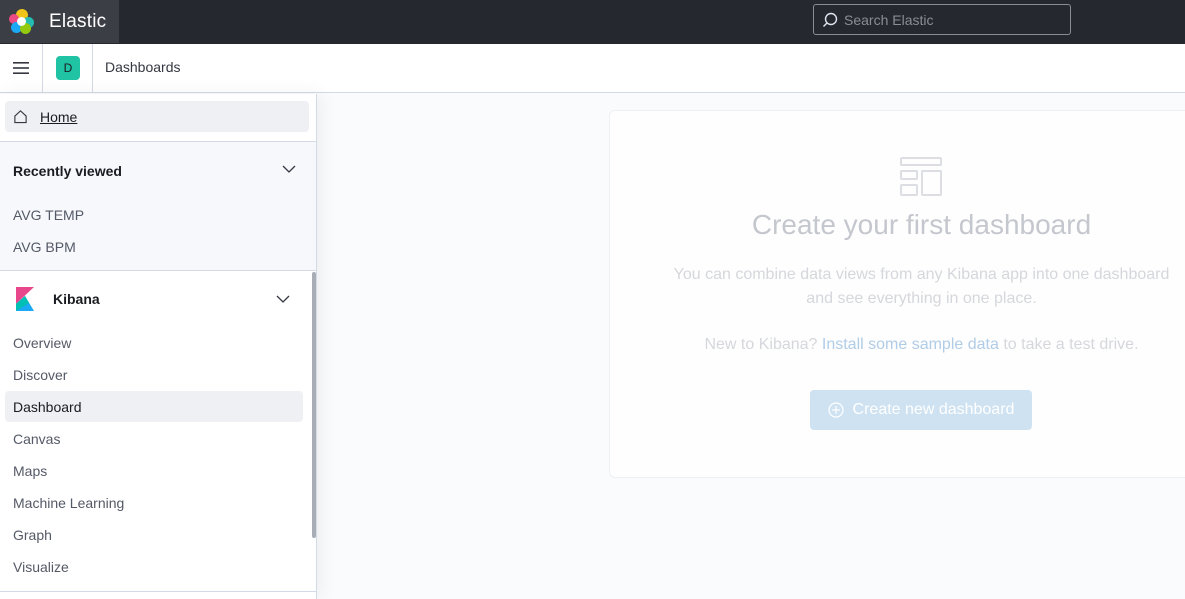 This screenshot has width=1185, height=599. What do you see at coordinates (21, 21) in the screenshot?
I see `elastic-logo-icon` at bounding box center [21, 21].